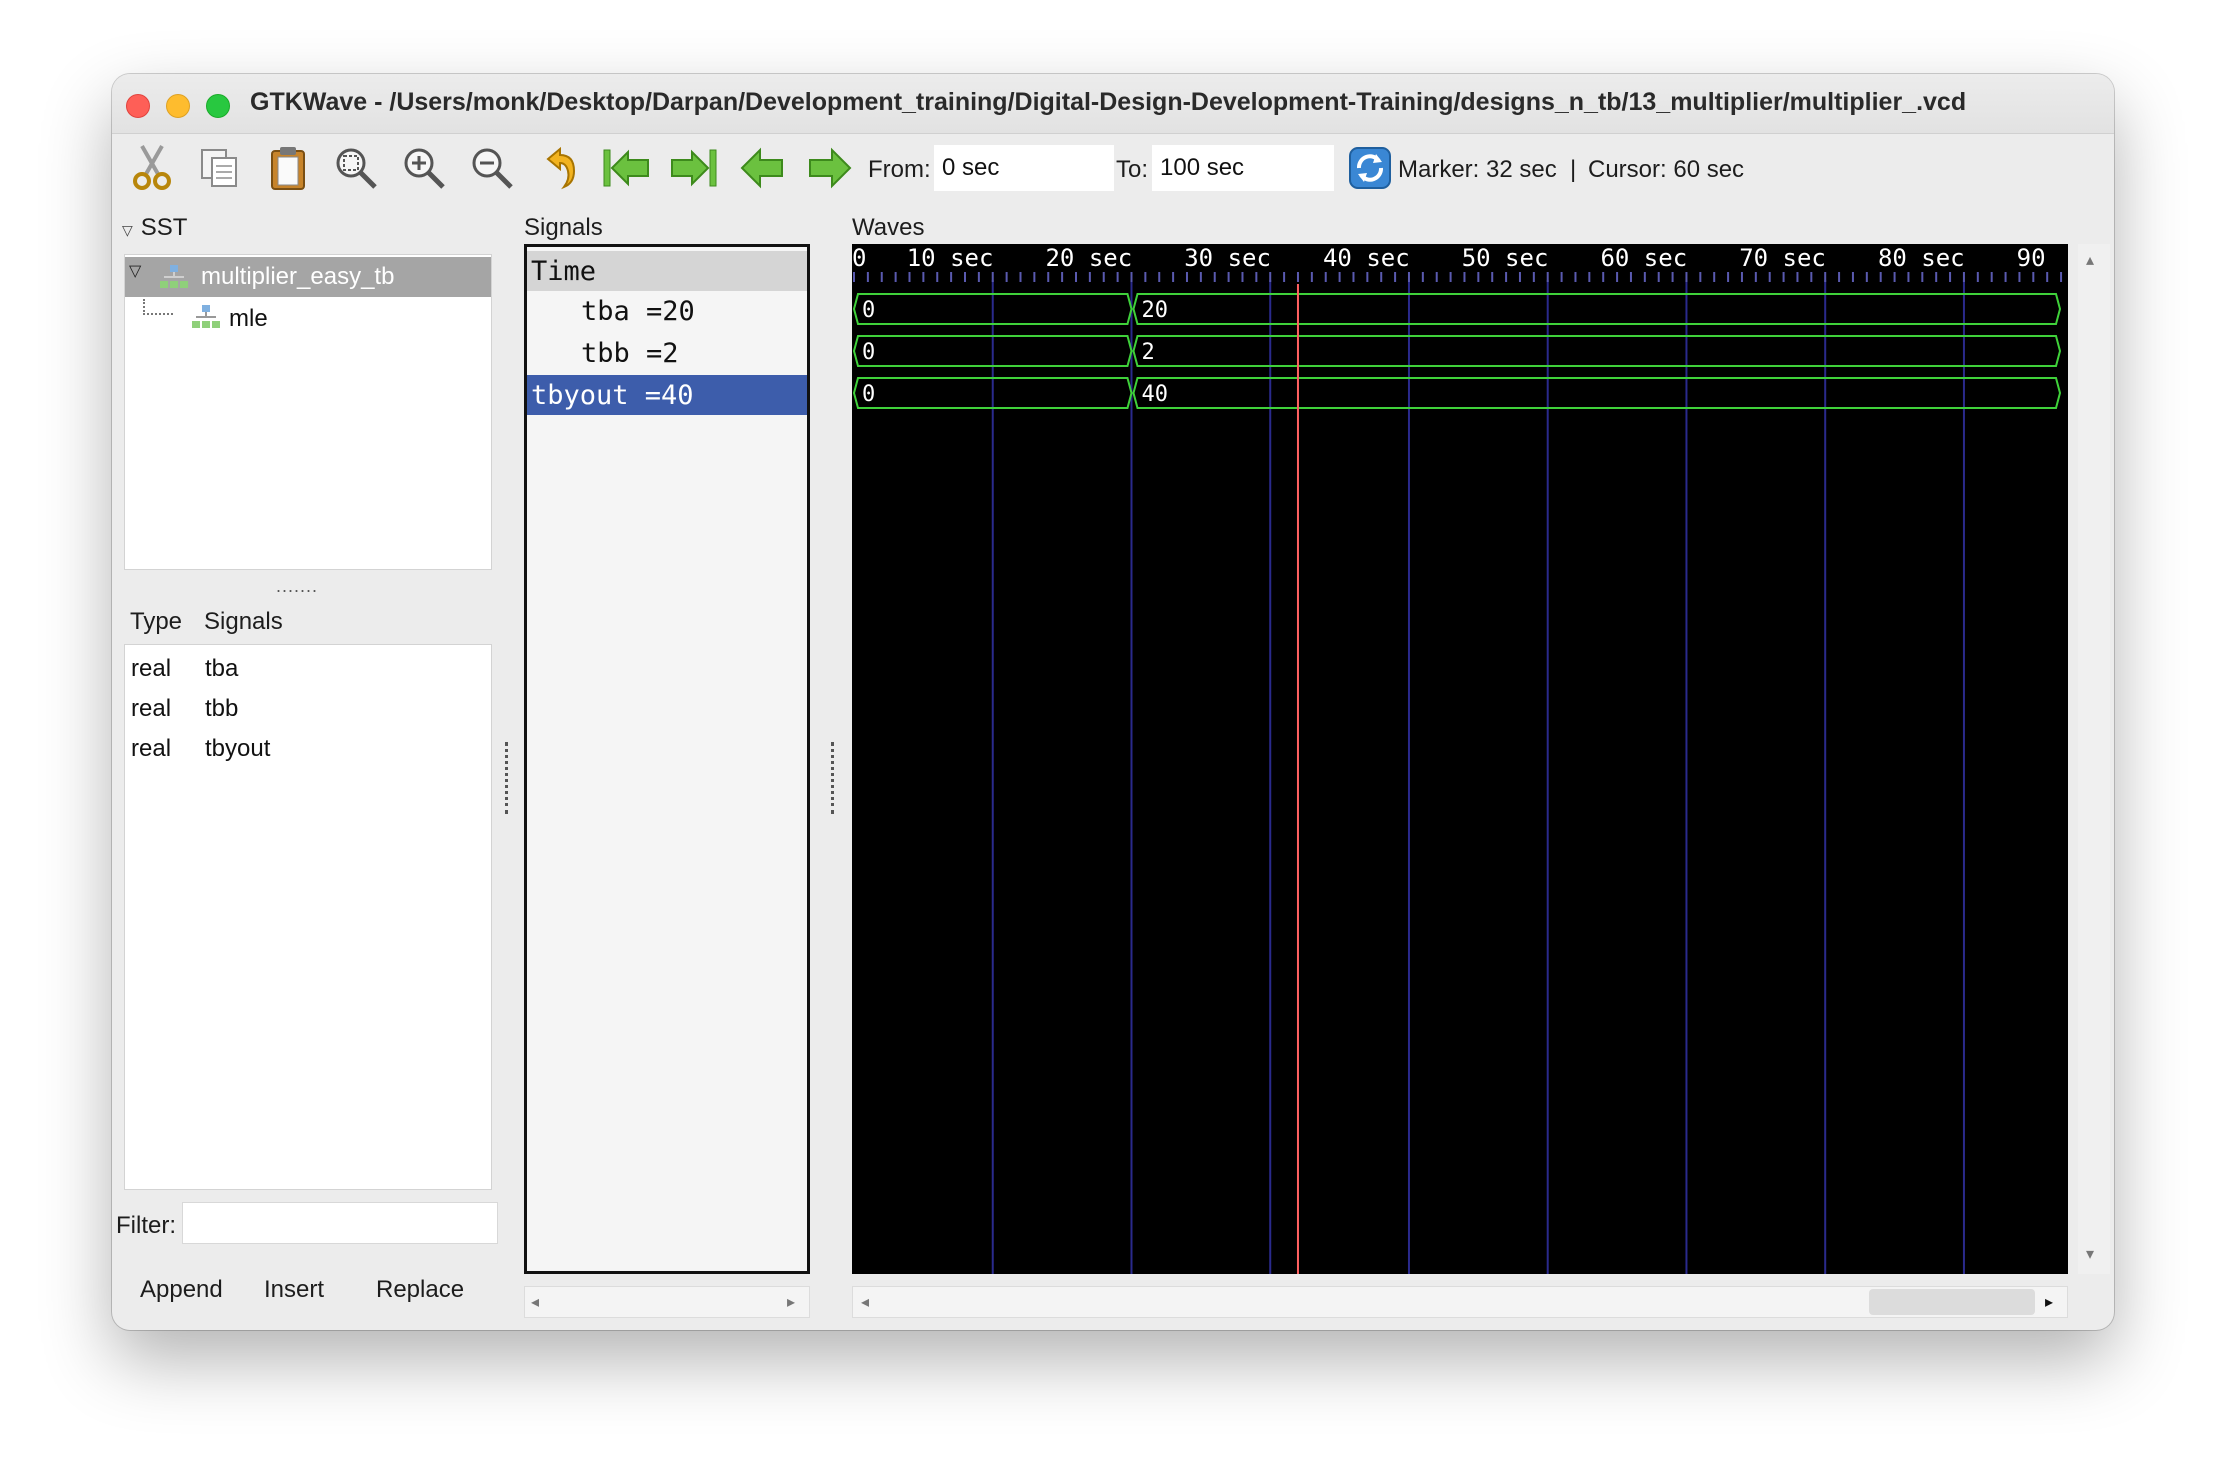 Image resolution: width=2224 pixels, height=1480 pixels. I want to click on signal-list-row: real tbb, so click(308, 707).